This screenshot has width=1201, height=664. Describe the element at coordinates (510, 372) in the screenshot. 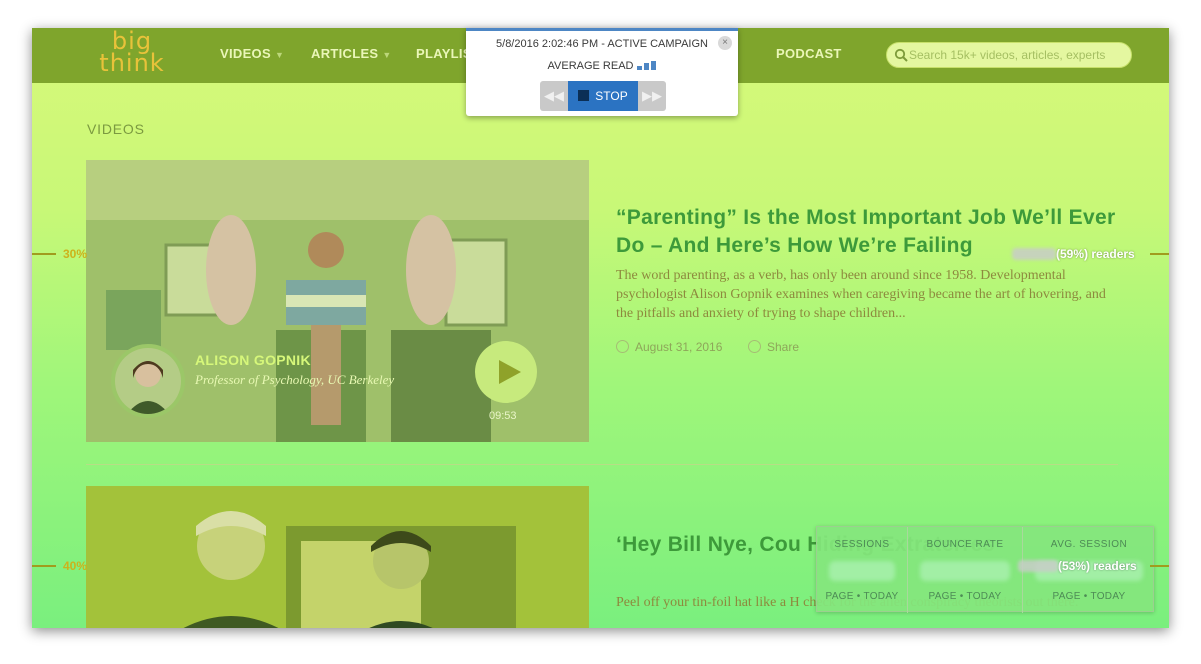

I see `play-icon` at that location.